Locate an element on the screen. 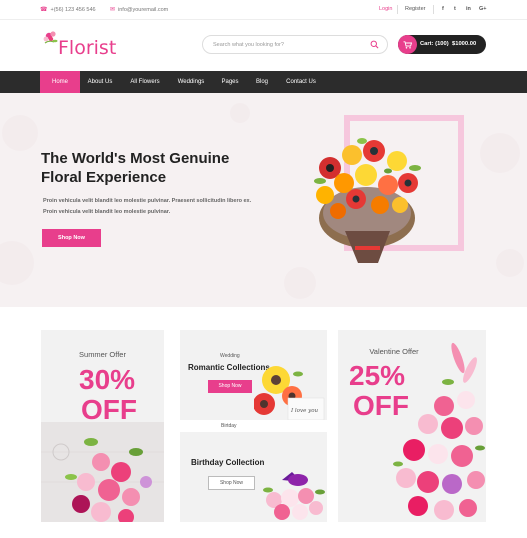  logo: Florist is located at coordinates (80, 45).